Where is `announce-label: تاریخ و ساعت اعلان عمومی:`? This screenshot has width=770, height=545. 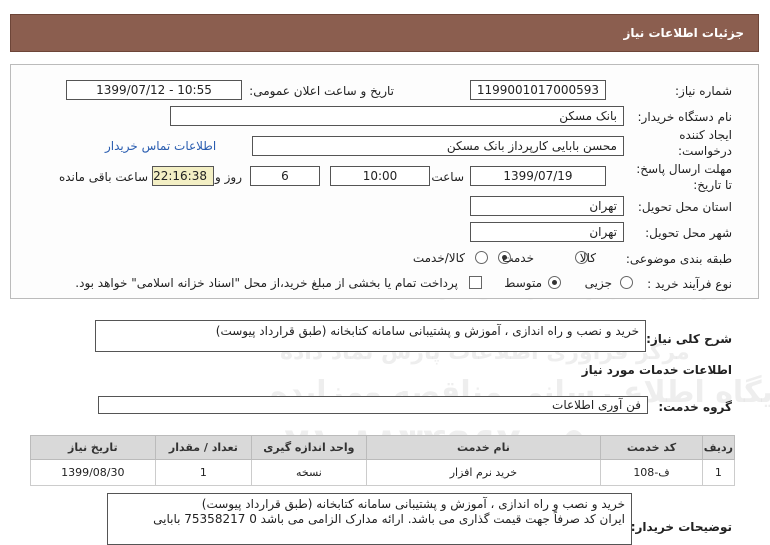 announce-label: تاریخ و ساعت اعلان عمومی: is located at coordinates (321, 91).